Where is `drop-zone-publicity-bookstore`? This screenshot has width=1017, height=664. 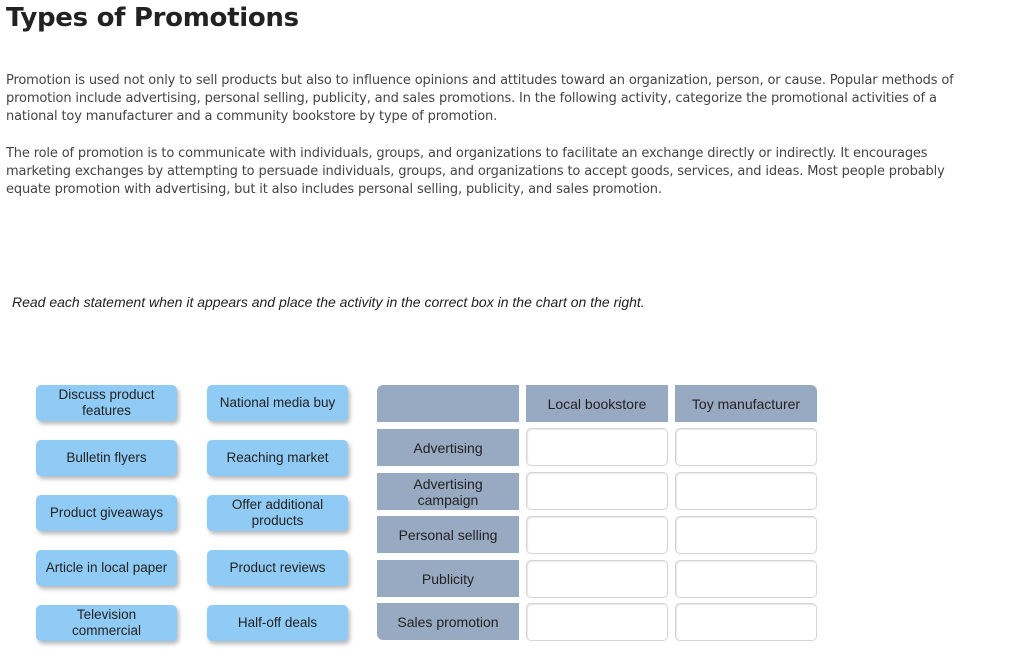
drop-zone-publicity-bookstore is located at coordinates (597, 579).